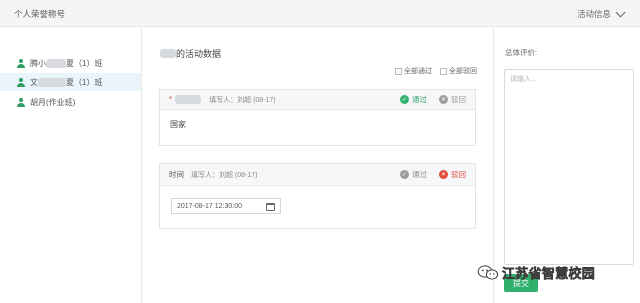 The height and width of the screenshot is (303, 640). I want to click on calendar-icon, so click(270, 206).